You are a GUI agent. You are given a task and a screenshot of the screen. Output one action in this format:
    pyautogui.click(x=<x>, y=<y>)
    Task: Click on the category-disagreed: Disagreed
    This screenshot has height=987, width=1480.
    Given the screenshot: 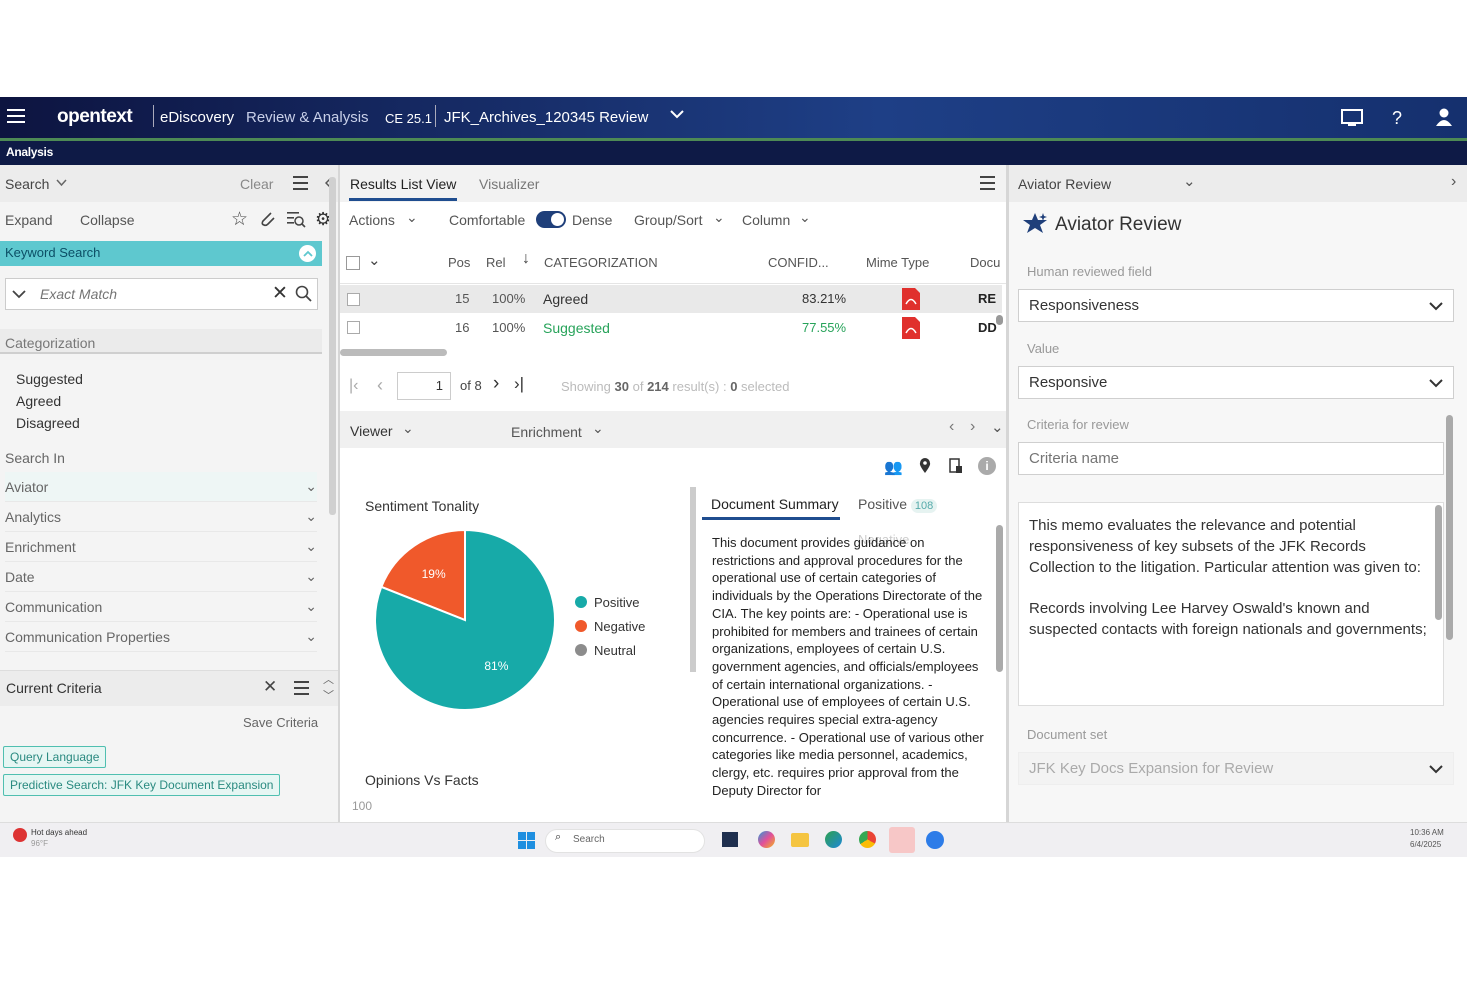 What is the action you would take?
    pyautogui.click(x=48, y=423)
    